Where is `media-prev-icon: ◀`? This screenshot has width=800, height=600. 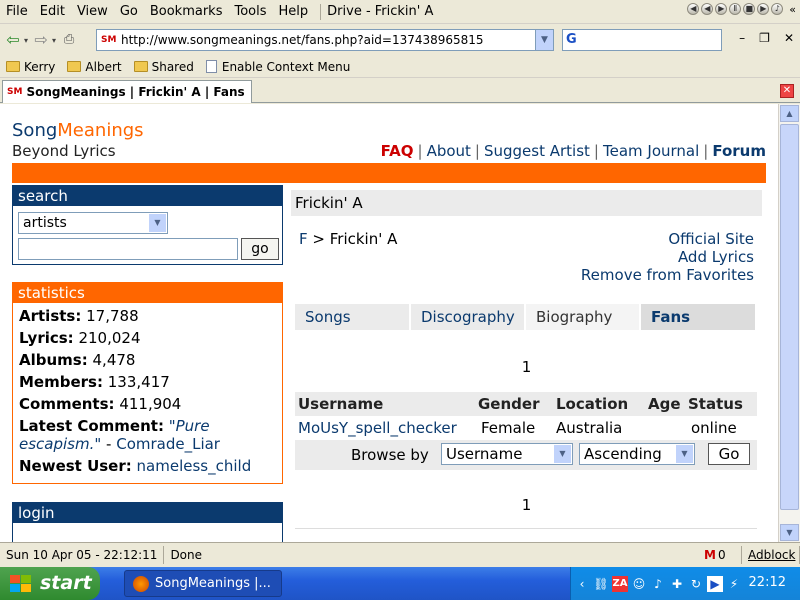 media-prev-icon: ◀ is located at coordinates (693, 9).